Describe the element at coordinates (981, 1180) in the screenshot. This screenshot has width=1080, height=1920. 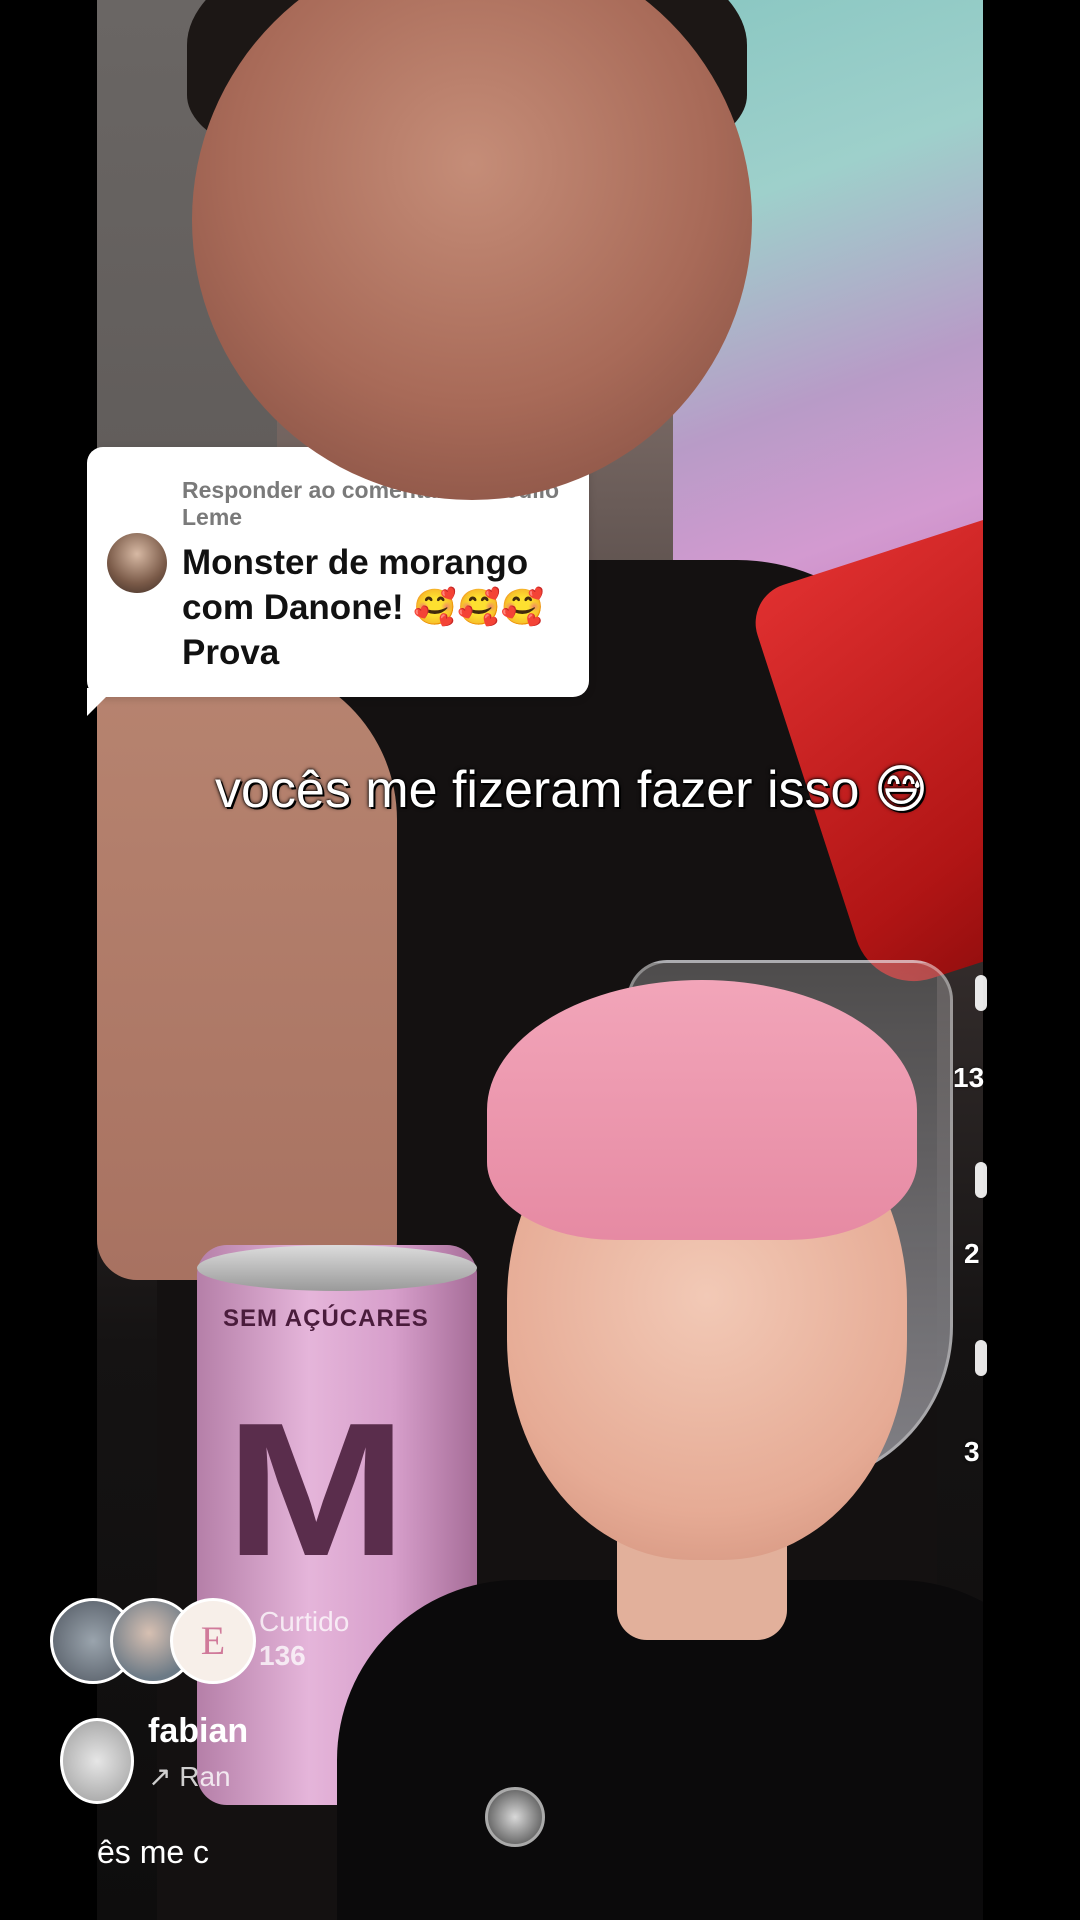
I see `comment-icon` at that location.